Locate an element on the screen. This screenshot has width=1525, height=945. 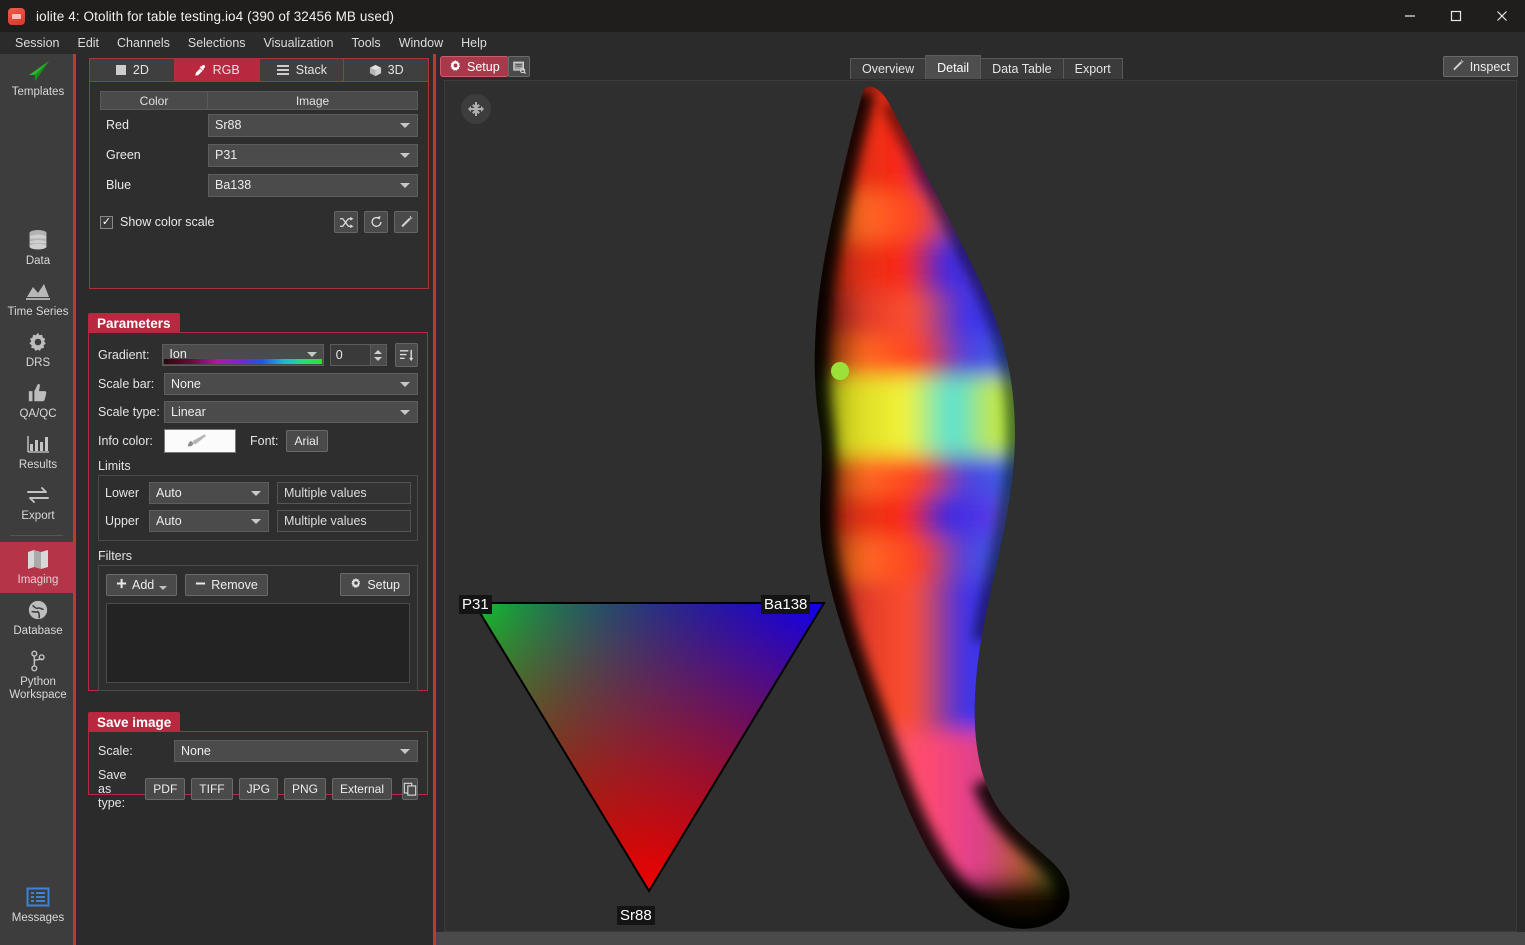
minus-icon is located at coordinates (200, 585).